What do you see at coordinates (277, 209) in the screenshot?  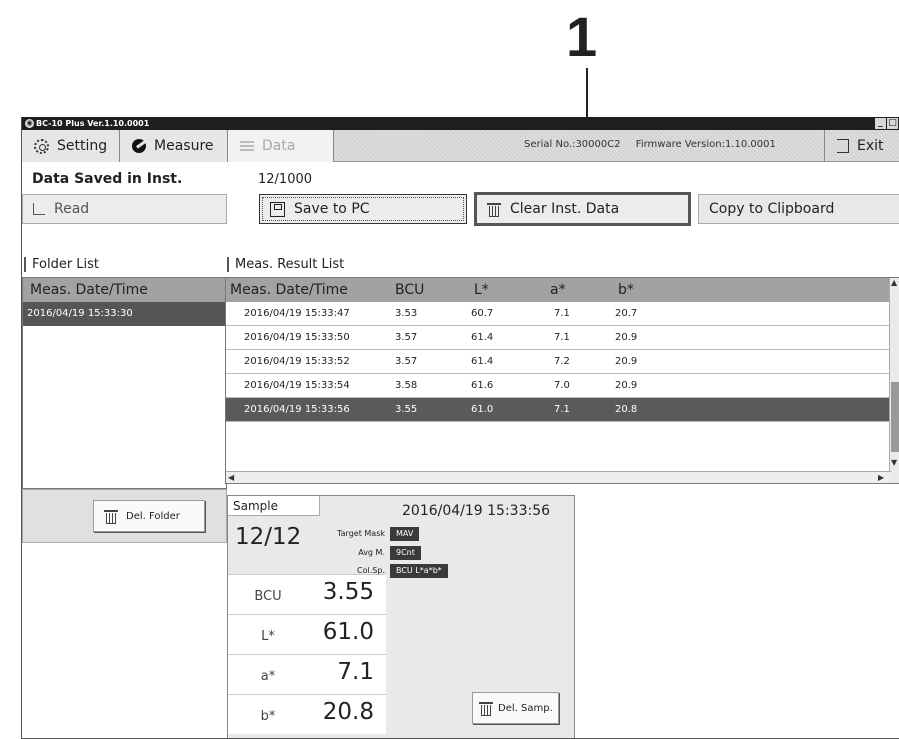 I see `floppy-disk-icon` at bounding box center [277, 209].